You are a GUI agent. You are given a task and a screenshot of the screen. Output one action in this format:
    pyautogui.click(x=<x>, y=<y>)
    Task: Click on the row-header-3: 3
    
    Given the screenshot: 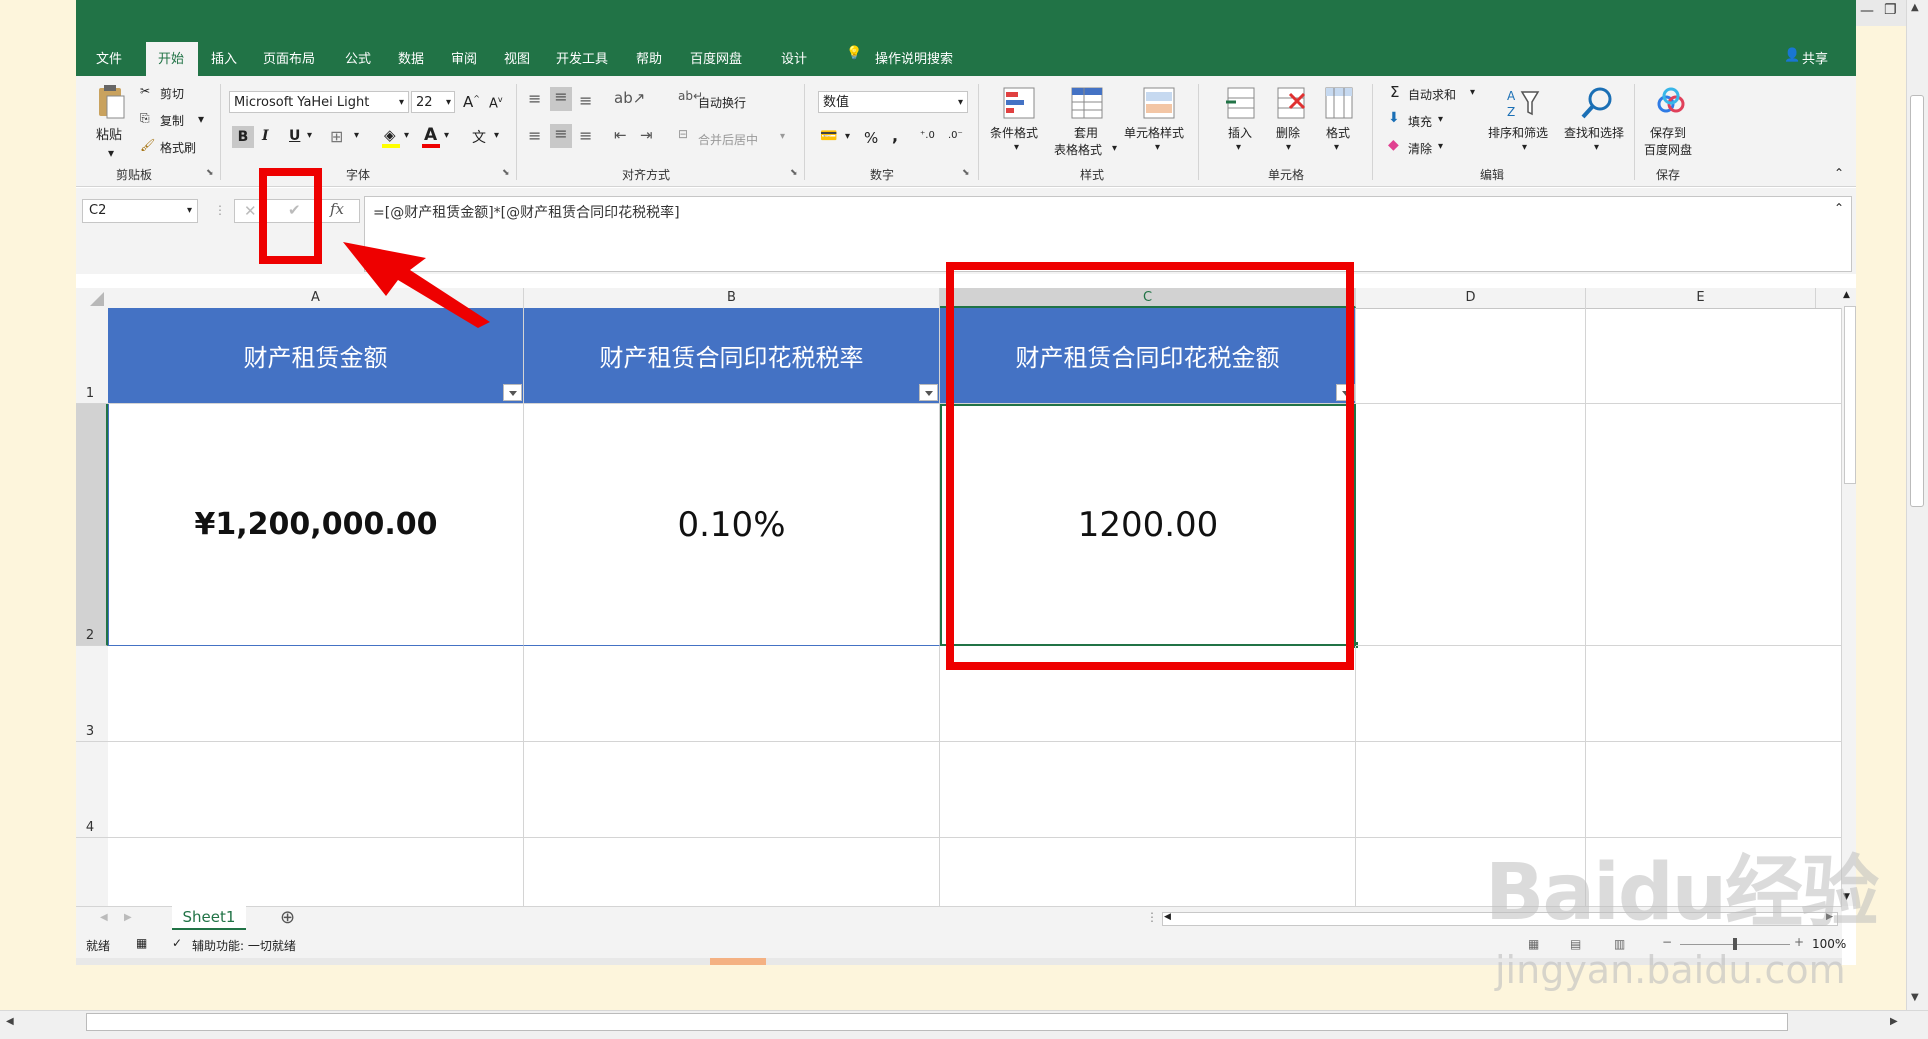 What is the action you would take?
    pyautogui.click(x=92, y=694)
    